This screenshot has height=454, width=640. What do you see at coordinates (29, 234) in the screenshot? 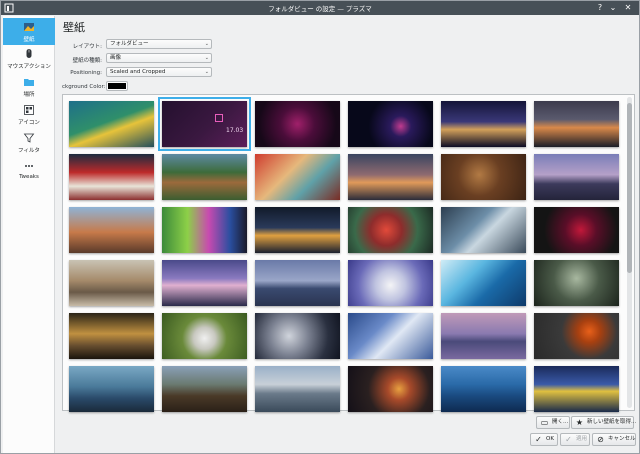
I see `sidebar: 壁紙 マウスアクション 場所 アイコン フィルタ Tweaks` at bounding box center [29, 234].